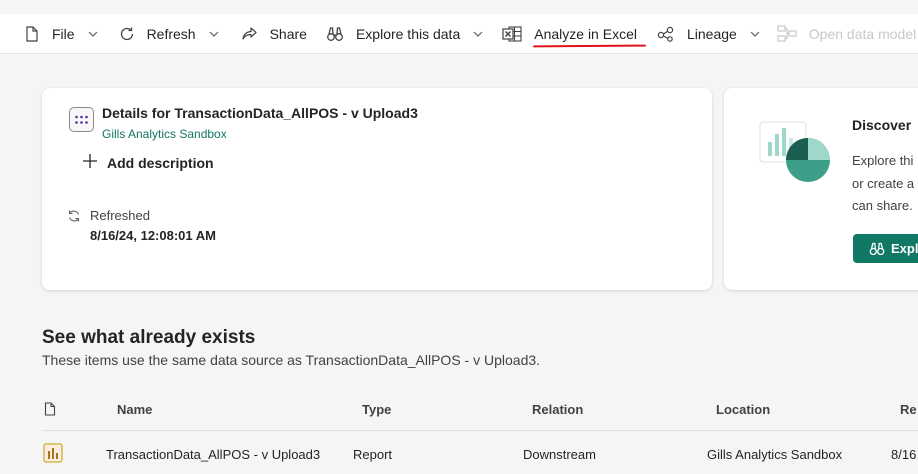 This screenshot has width=918, height=474. Describe the element at coordinates (666, 34) in the screenshot. I see `lineage-icon` at that location.